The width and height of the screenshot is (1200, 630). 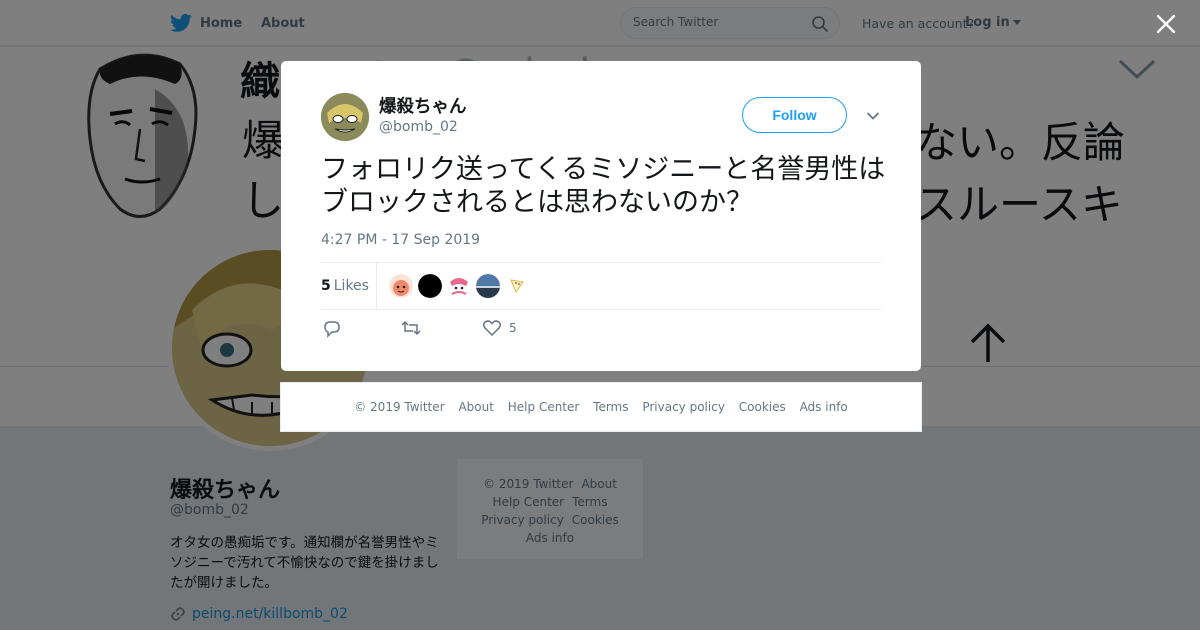 I want to click on likes-count: 5, so click(x=326, y=286).